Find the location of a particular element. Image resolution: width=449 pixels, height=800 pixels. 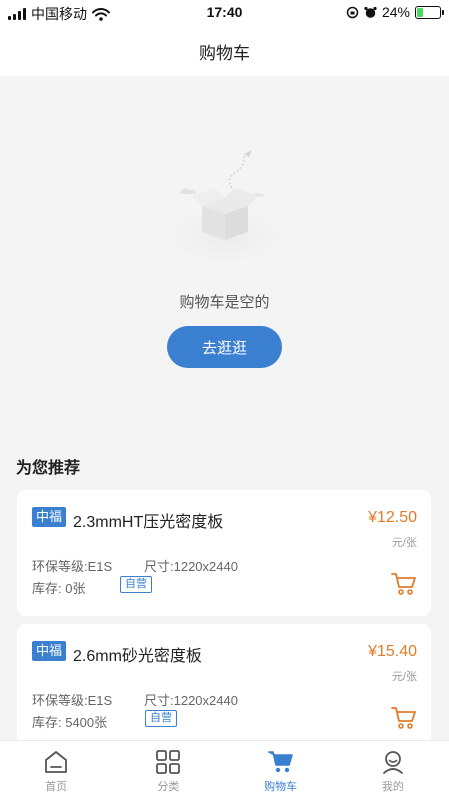

cart-icon is located at coordinates (280, 762).